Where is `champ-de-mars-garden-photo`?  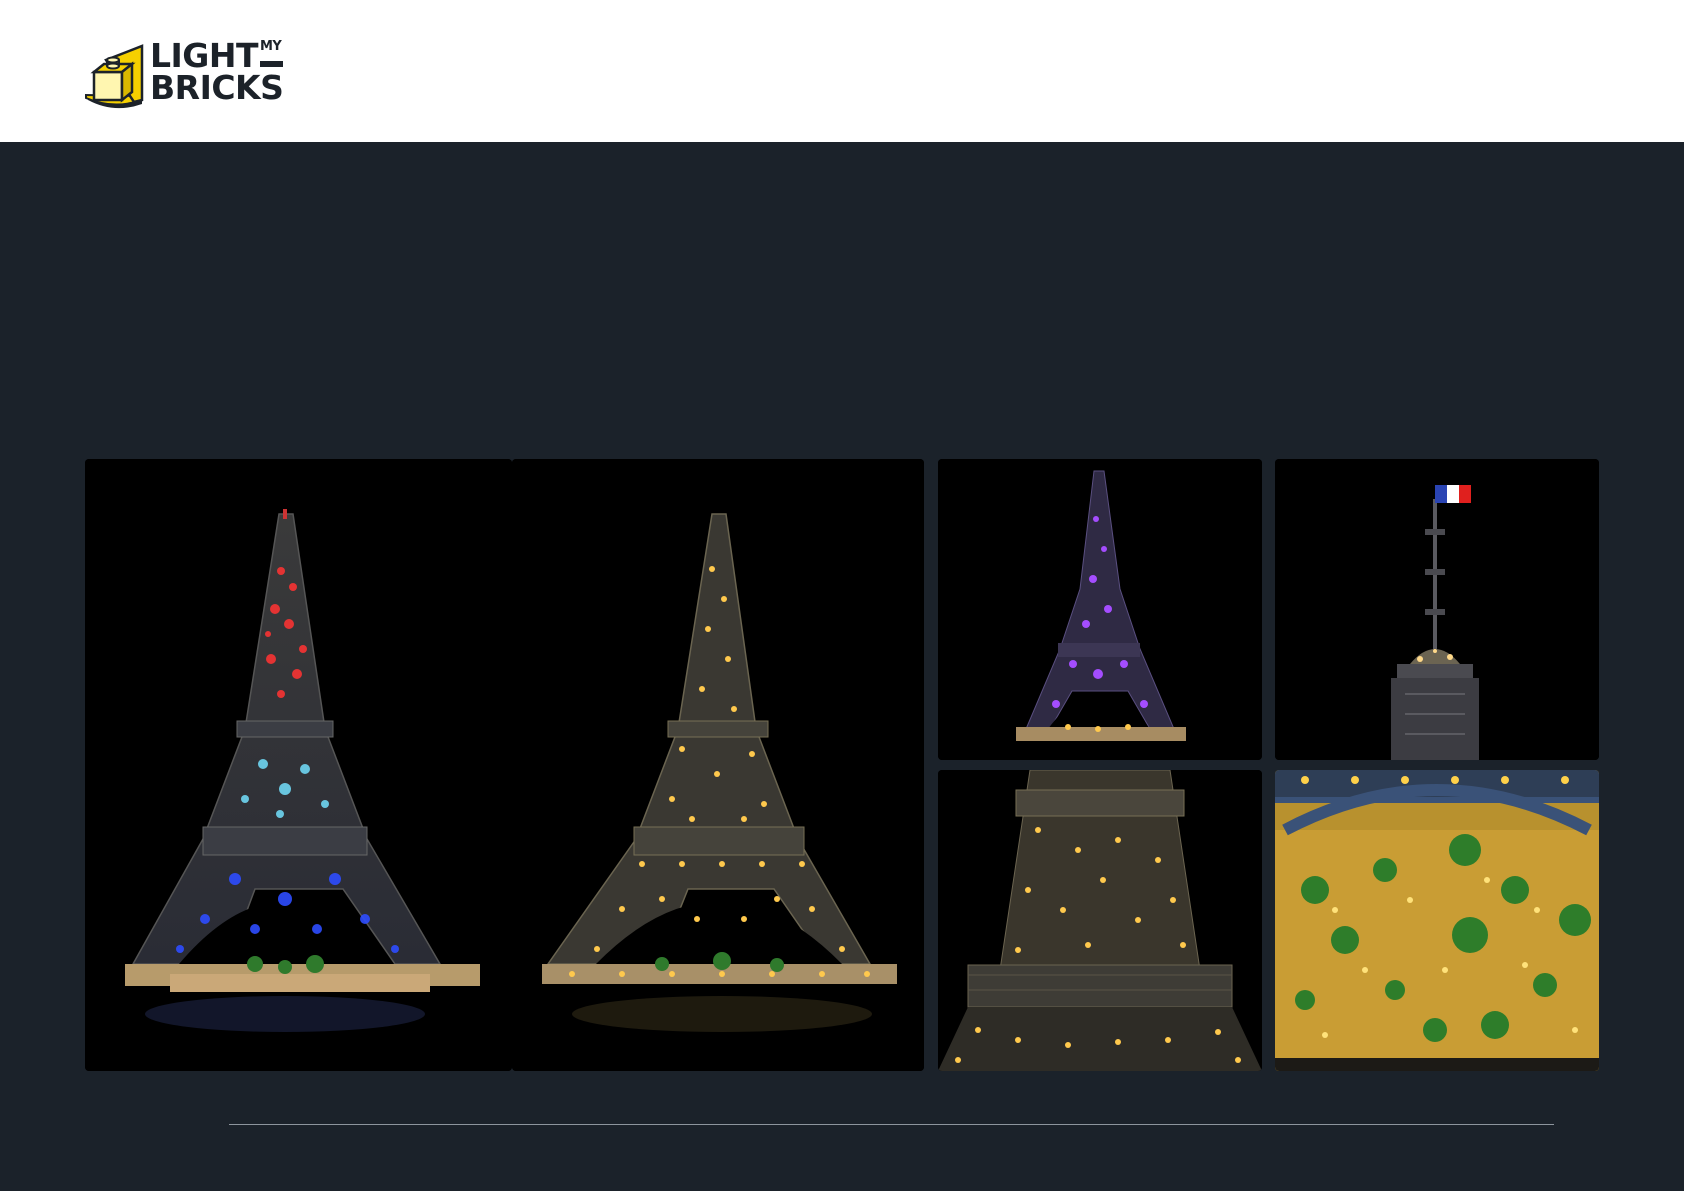 champ-de-mars-garden-photo is located at coordinates (1437, 920).